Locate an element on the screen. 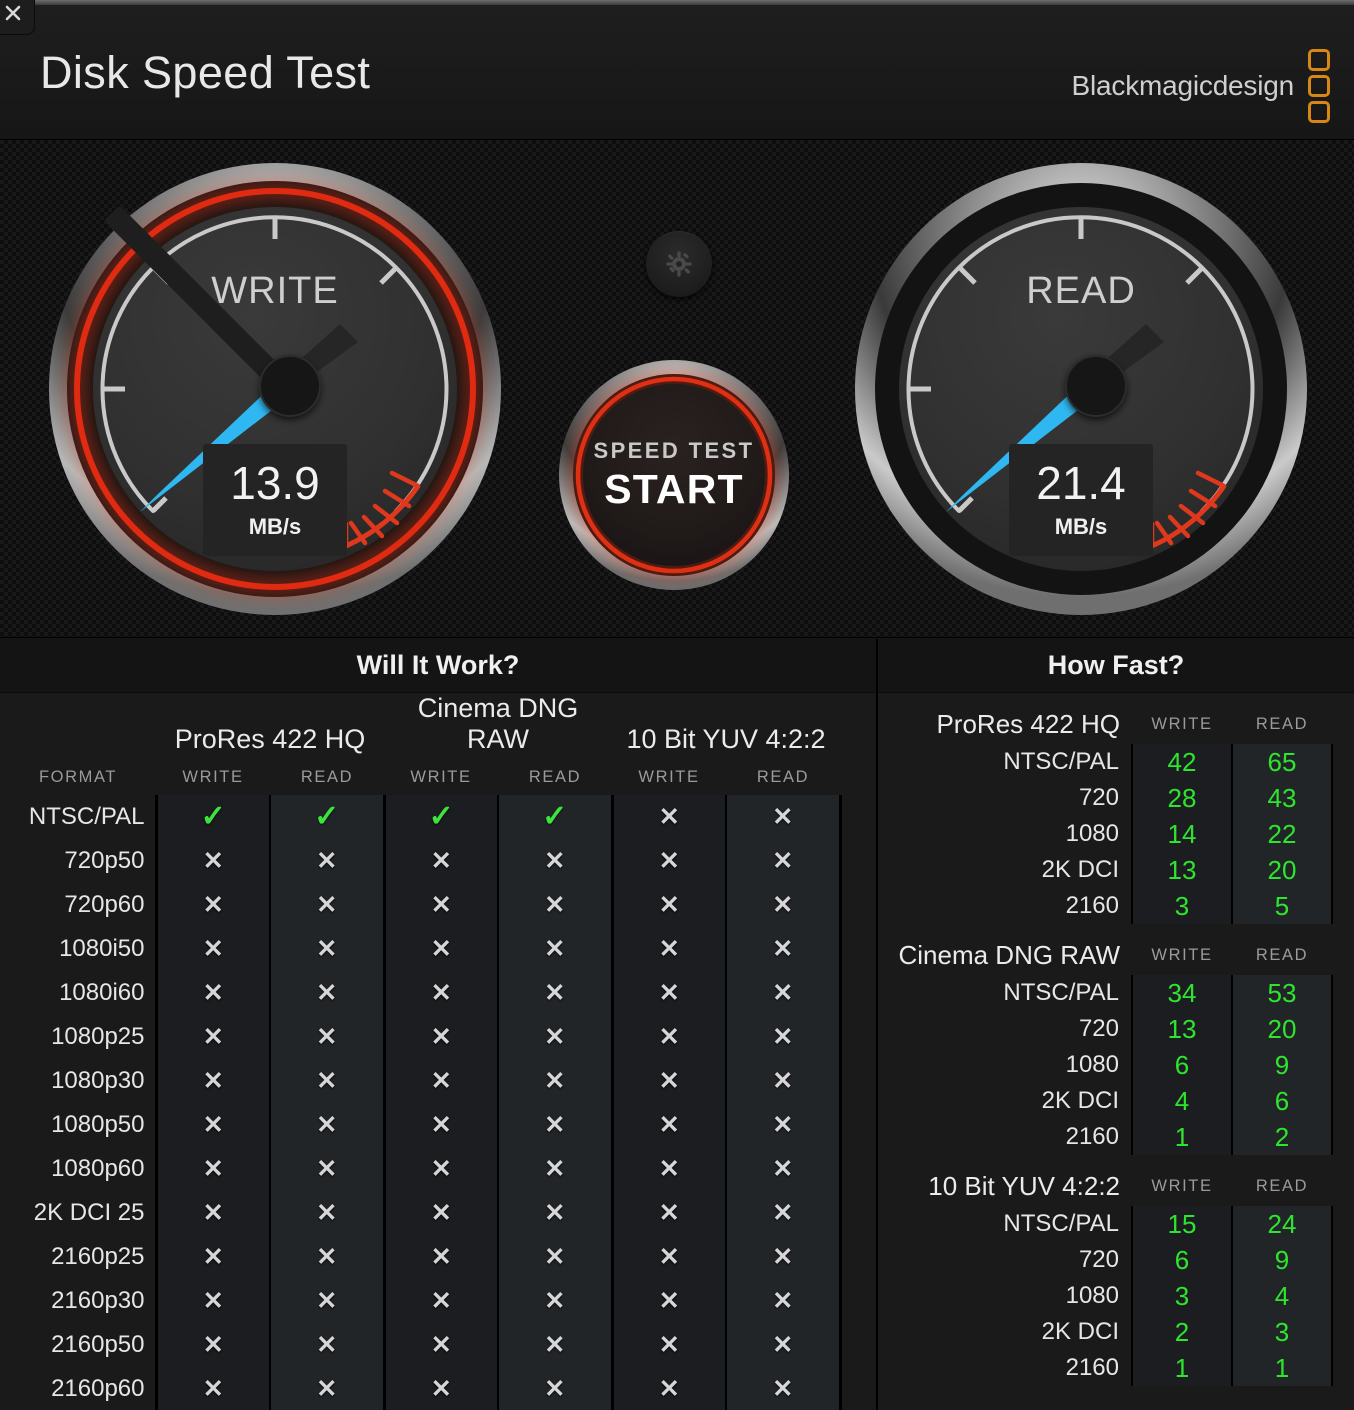 The height and width of the screenshot is (1410, 1354). close-button is located at coordinates (17, 17).